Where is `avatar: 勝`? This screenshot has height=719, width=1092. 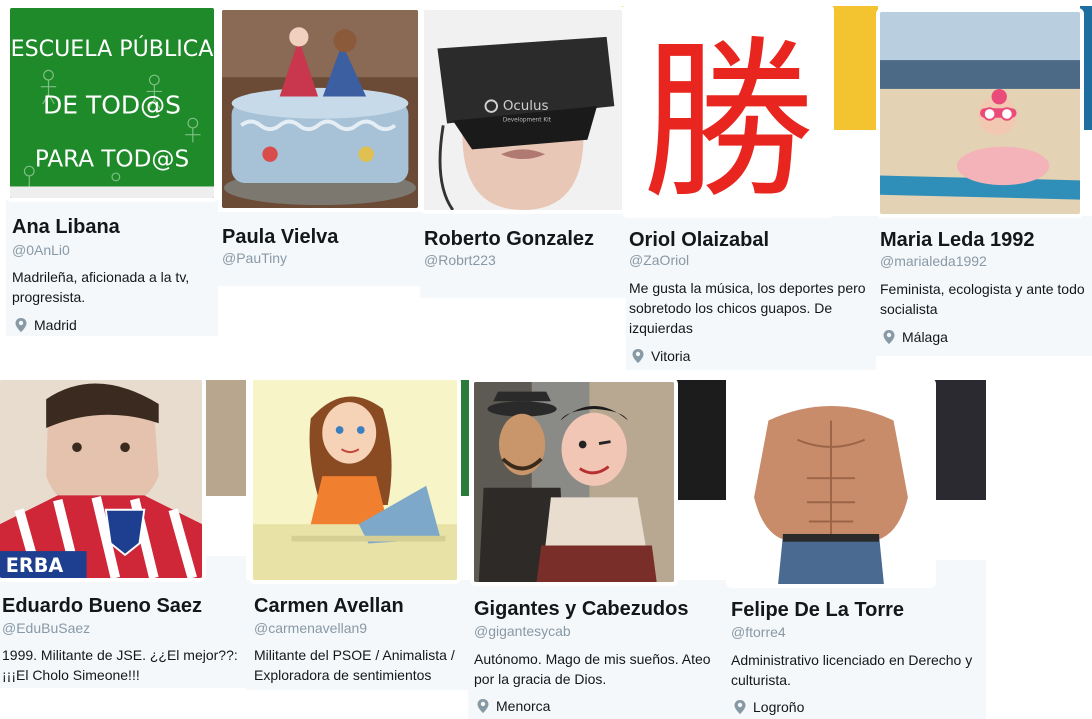 avatar: 勝 is located at coordinates (728, 111).